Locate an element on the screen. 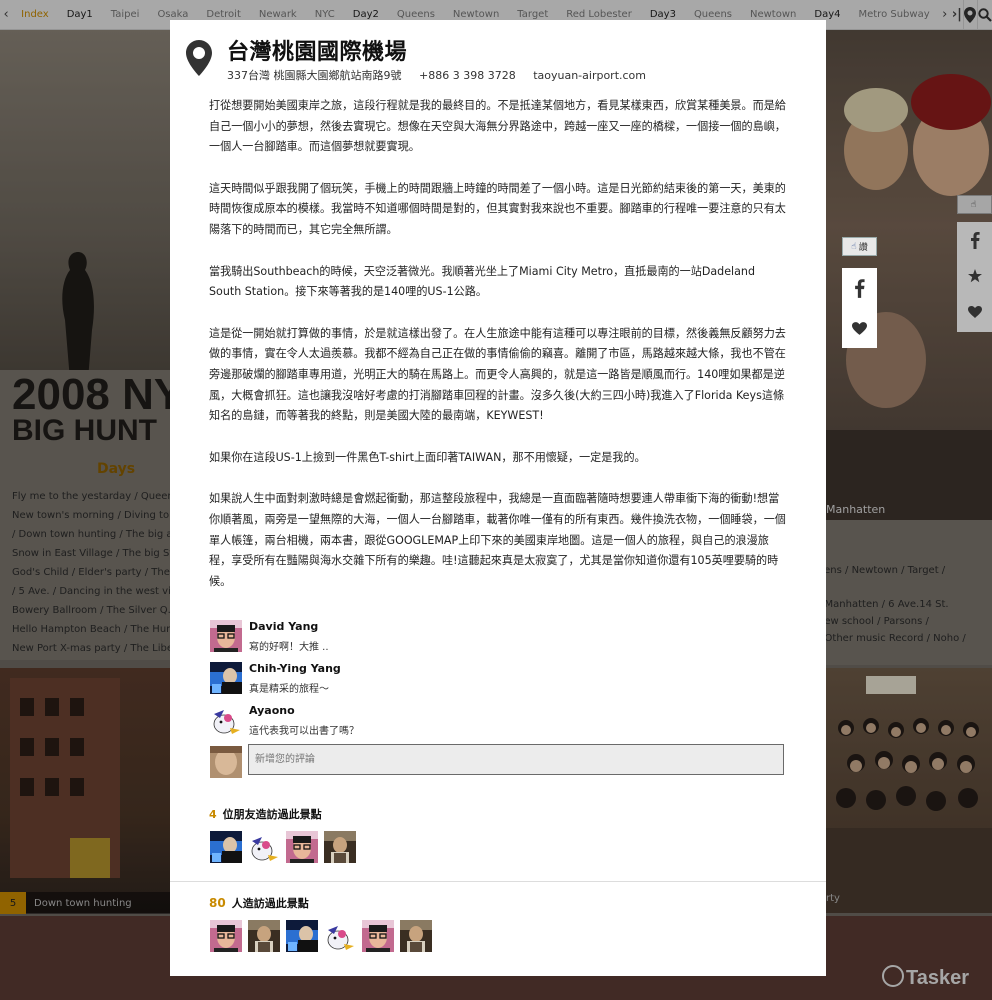  comment-item: Ayaono 這代表我可以出書了嗎？ is located at coordinates (499, 723).